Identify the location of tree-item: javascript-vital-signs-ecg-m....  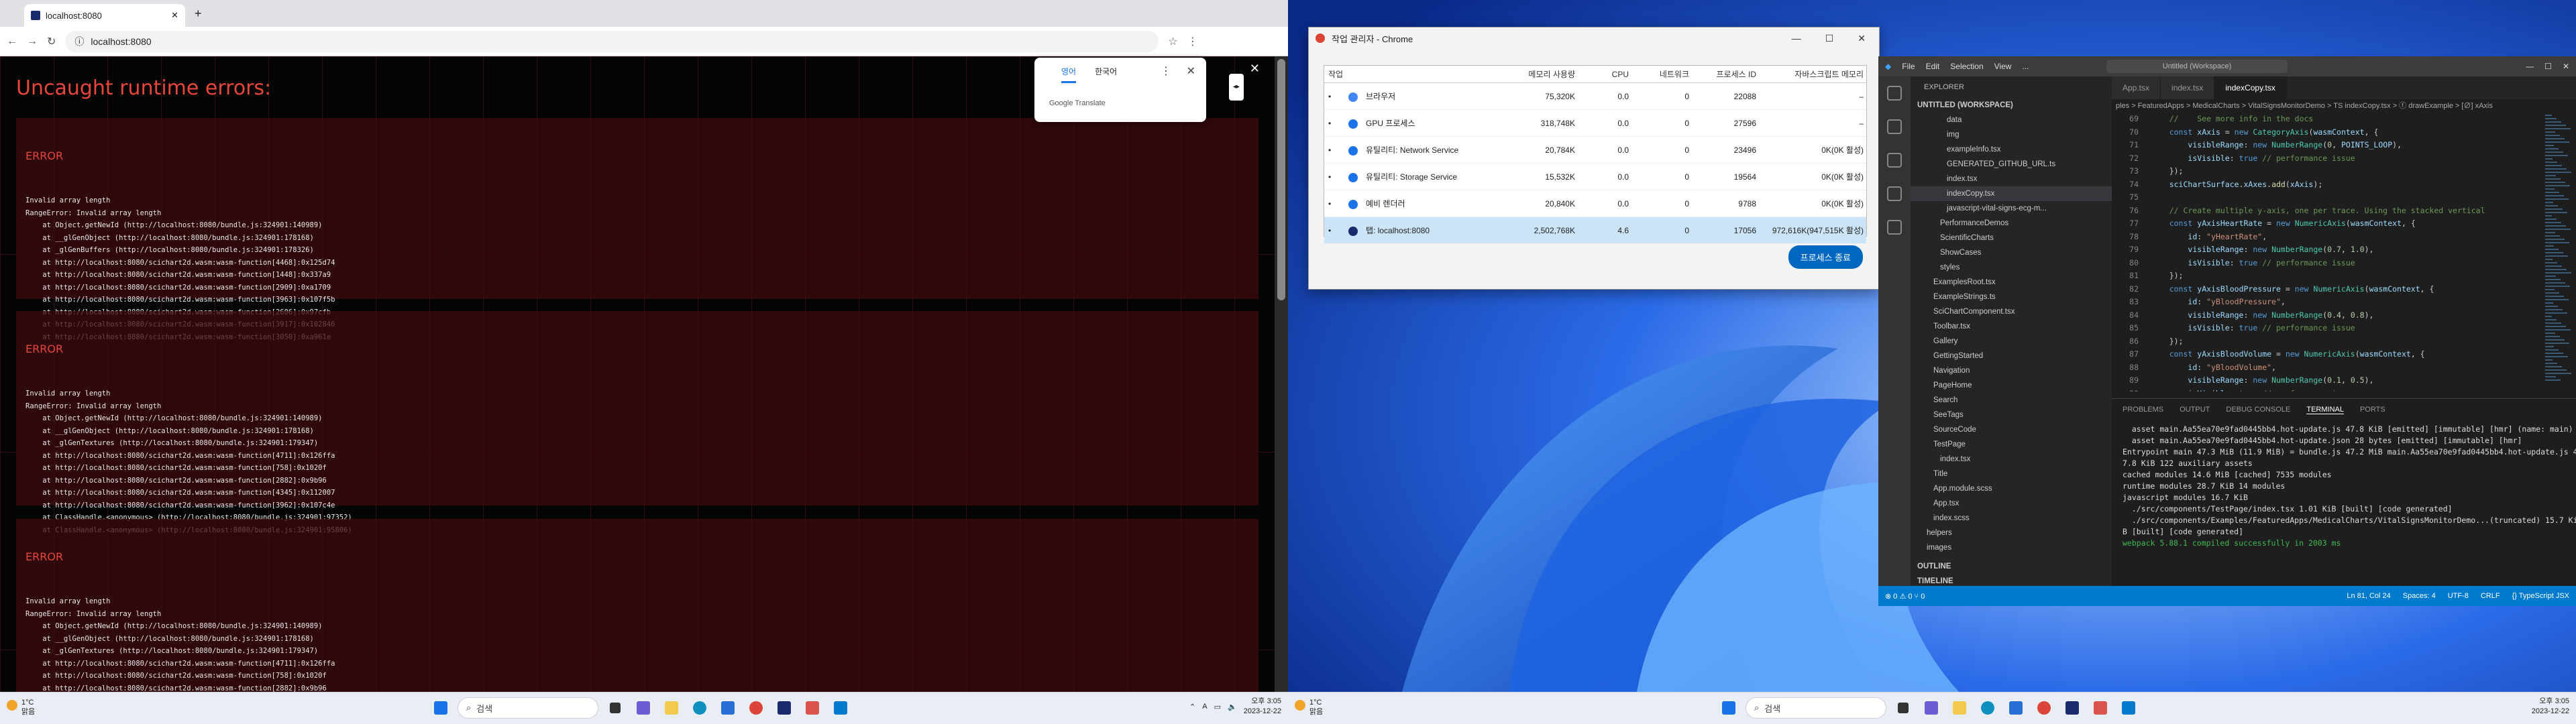
(2011, 209).